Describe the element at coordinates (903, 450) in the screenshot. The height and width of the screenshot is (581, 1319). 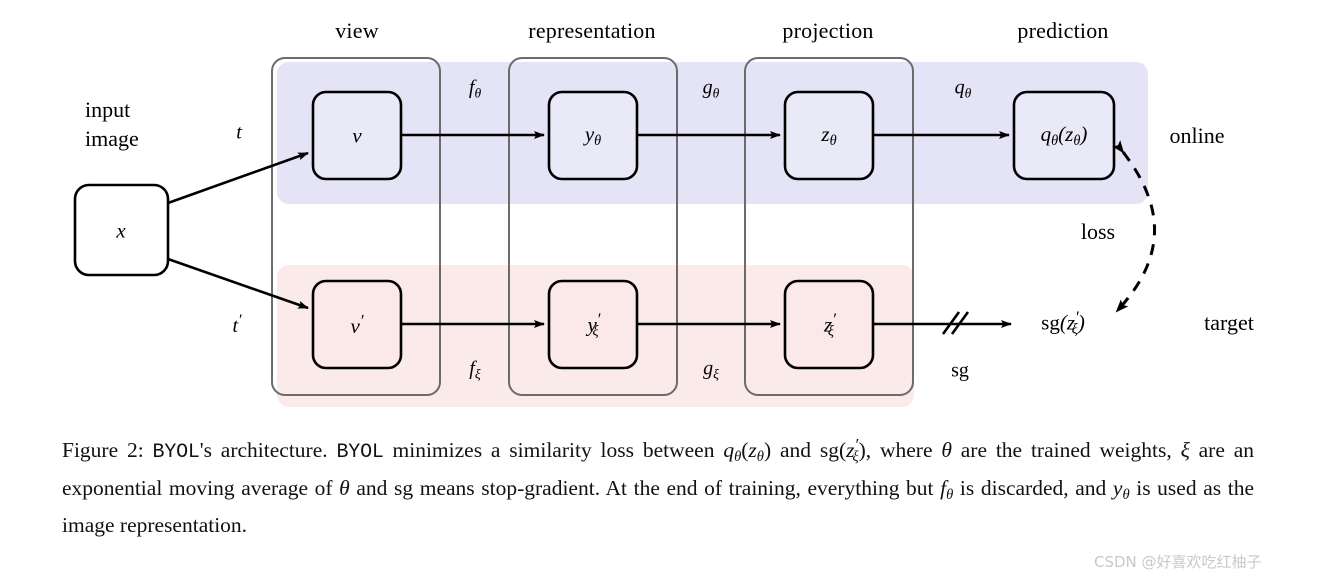
I see `caption-text-6: , where` at that location.